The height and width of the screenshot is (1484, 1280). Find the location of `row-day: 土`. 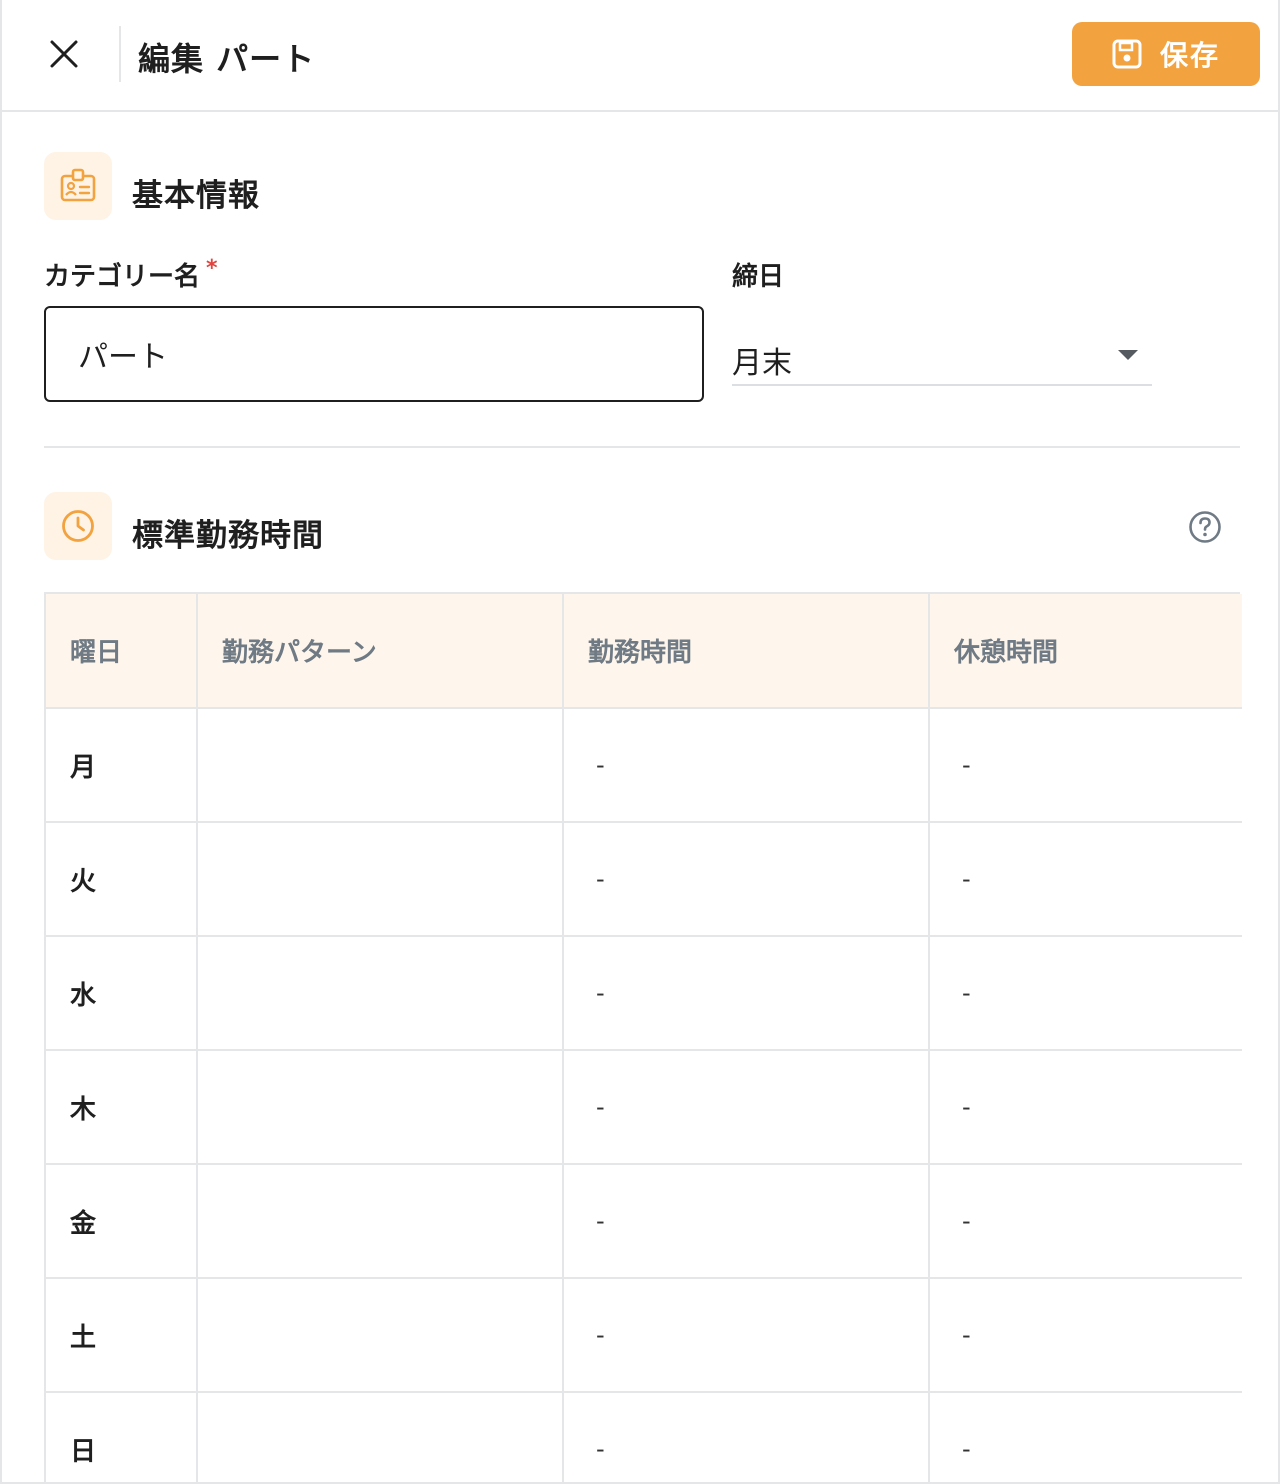

row-day: 土 is located at coordinates (122, 1335).